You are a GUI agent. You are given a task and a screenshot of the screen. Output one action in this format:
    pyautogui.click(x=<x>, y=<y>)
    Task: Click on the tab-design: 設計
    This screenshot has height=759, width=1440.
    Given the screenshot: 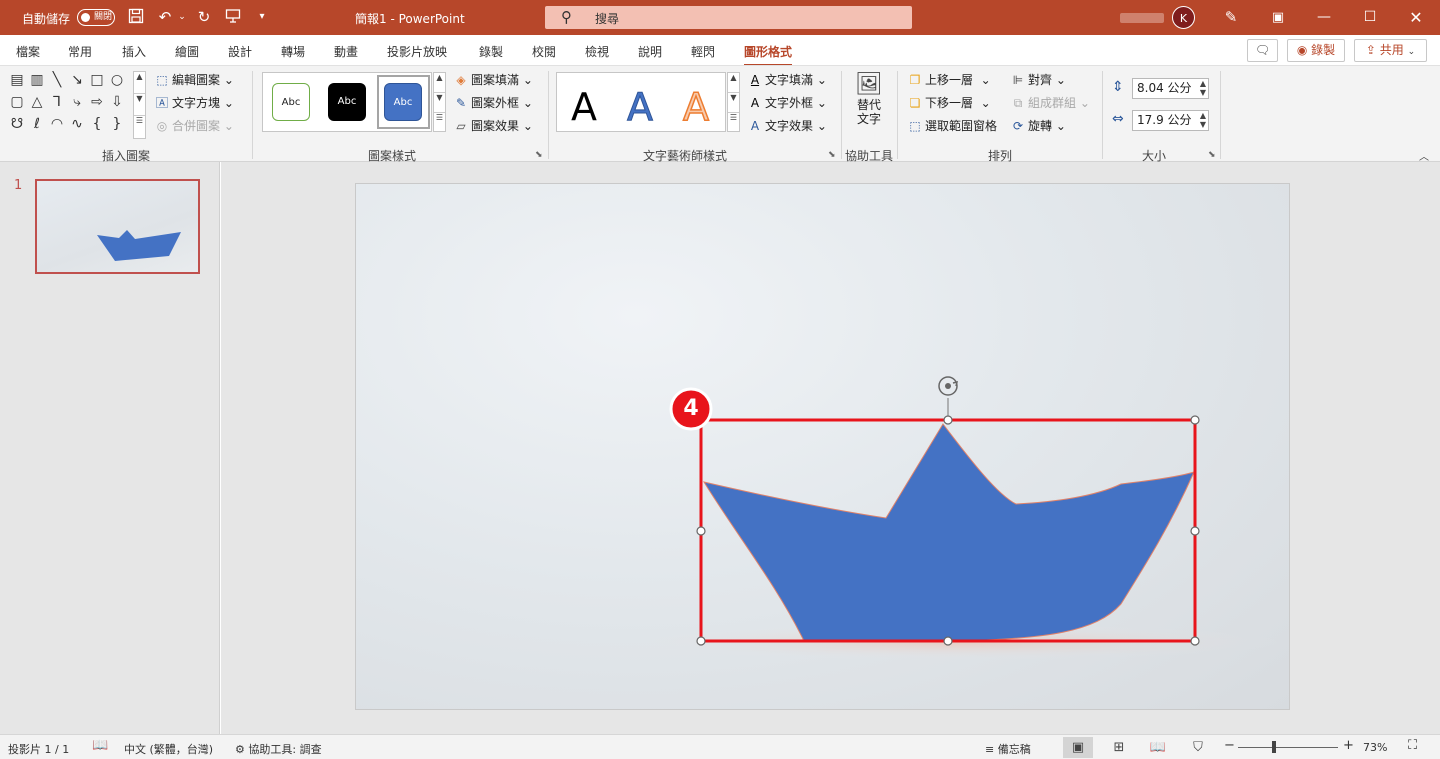 What is the action you would take?
    pyautogui.click(x=240, y=51)
    